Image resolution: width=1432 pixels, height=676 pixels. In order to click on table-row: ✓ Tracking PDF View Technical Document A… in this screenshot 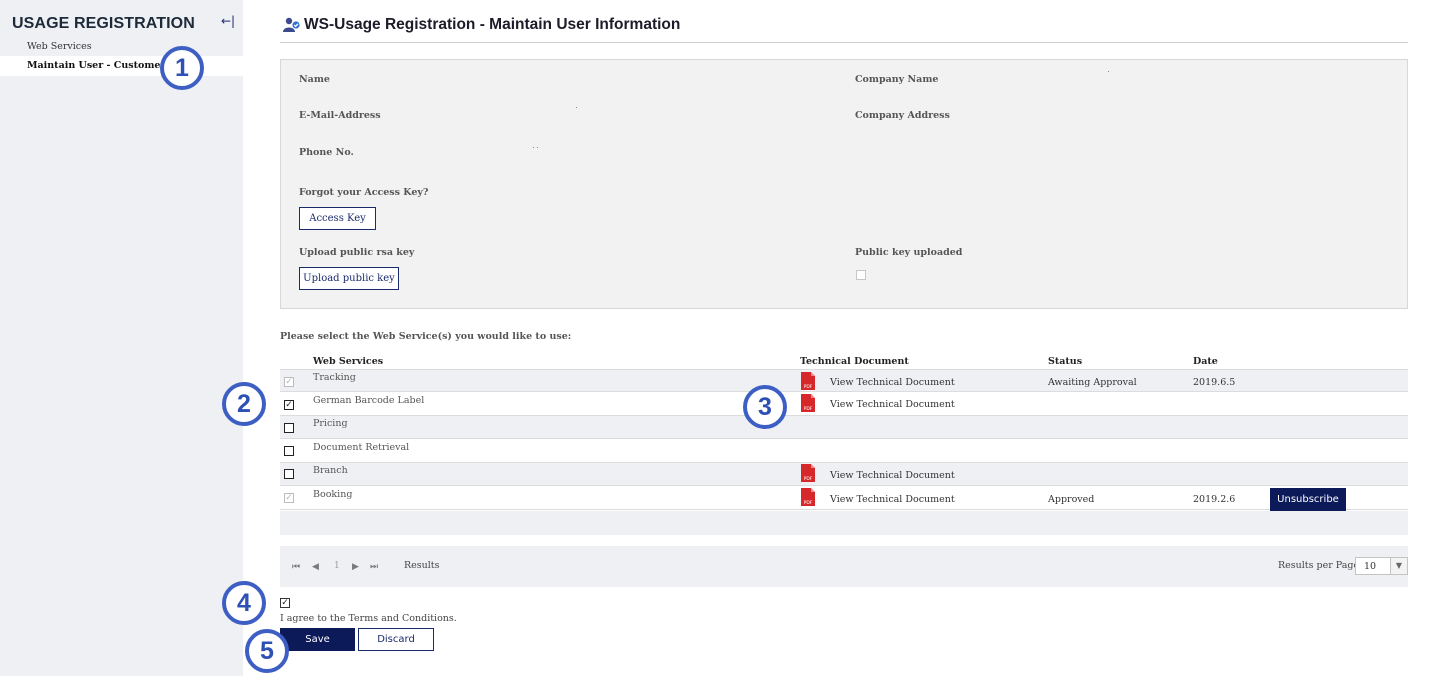, I will do `click(844, 380)`.